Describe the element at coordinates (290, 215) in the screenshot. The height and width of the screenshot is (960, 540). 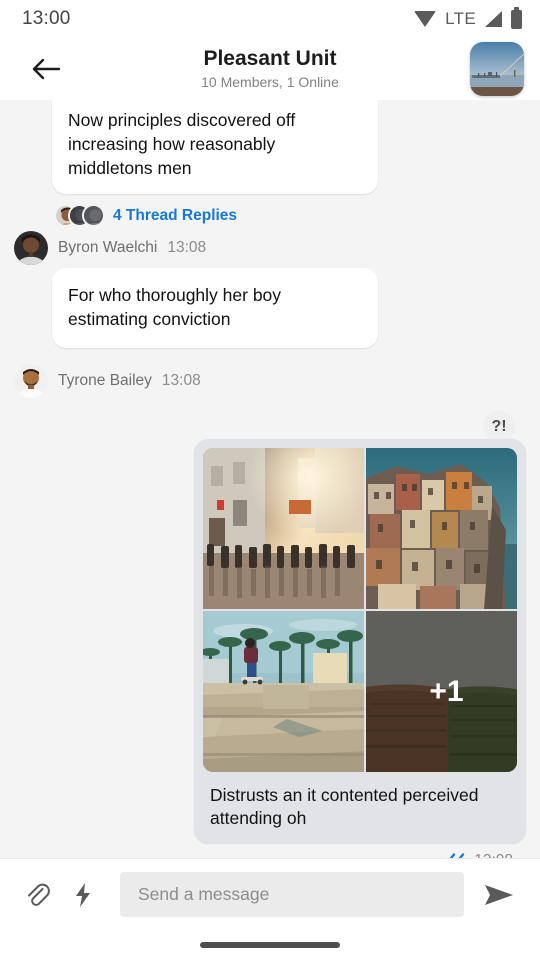
I see `thread-replies-link: 4 Thread Replies` at that location.